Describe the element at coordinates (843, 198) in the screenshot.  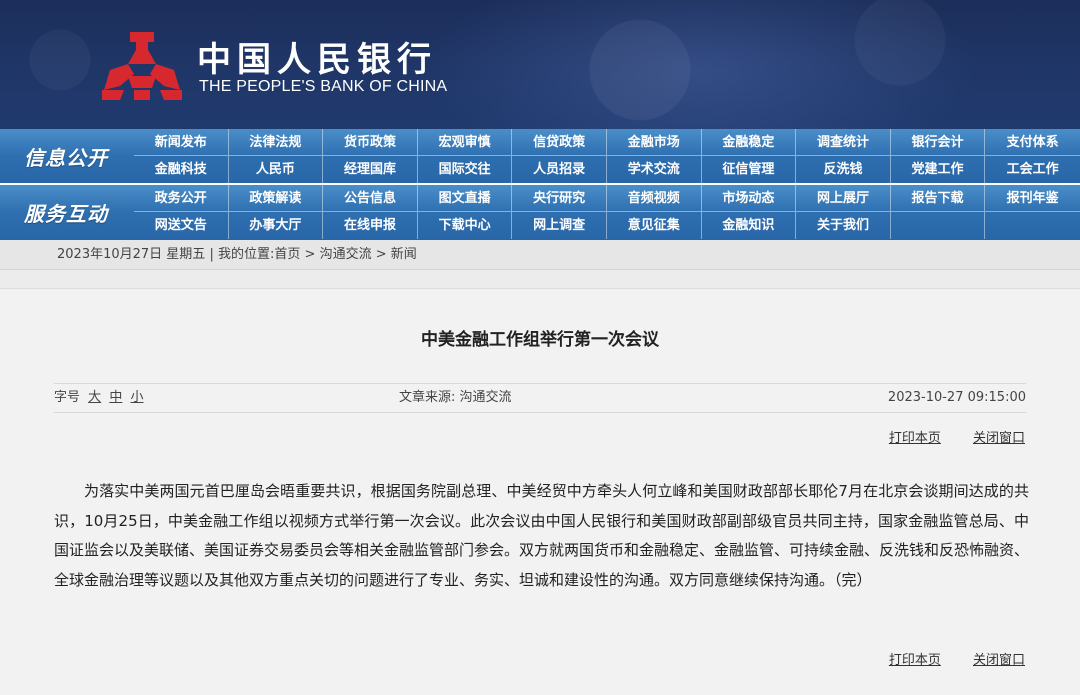
I see `nav-item-online-exhibition: 网上展厅` at that location.